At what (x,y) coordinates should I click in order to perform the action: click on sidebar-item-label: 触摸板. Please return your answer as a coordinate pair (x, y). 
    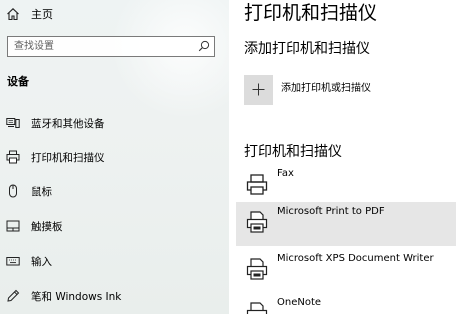
    Looking at the image, I should click on (47, 227).